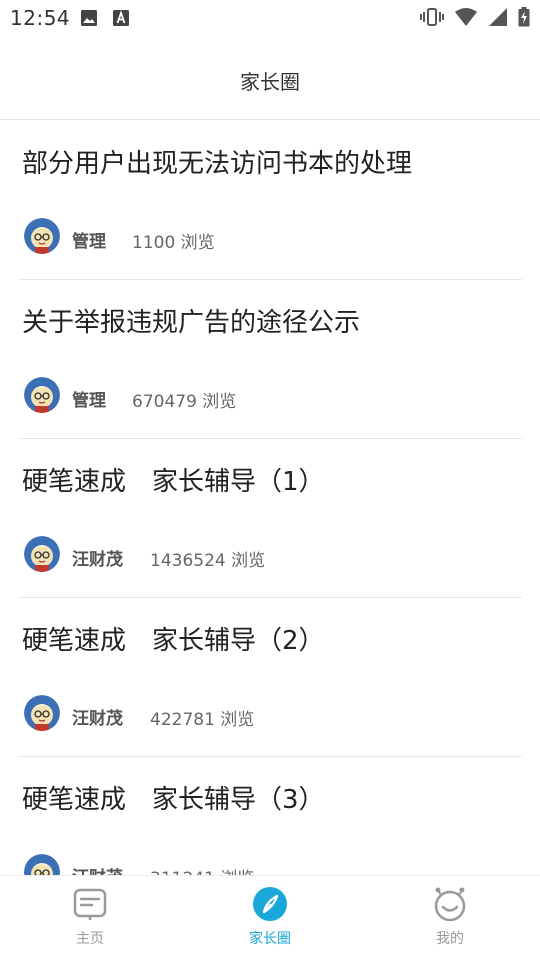 The image size is (540, 960). What do you see at coordinates (184, 402) in the screenshot?
I see `post-views: 670479 浏览` at bounding box center [184, 402].